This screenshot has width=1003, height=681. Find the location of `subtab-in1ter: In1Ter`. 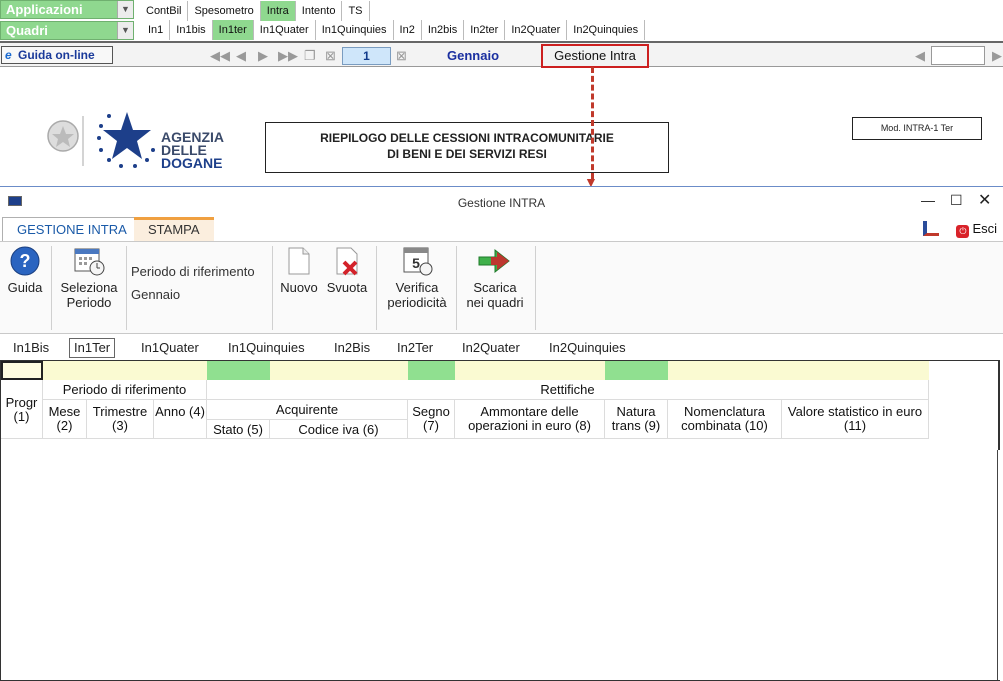

subtab-in1ter: In1Ter is located at coordinates (92, 348).